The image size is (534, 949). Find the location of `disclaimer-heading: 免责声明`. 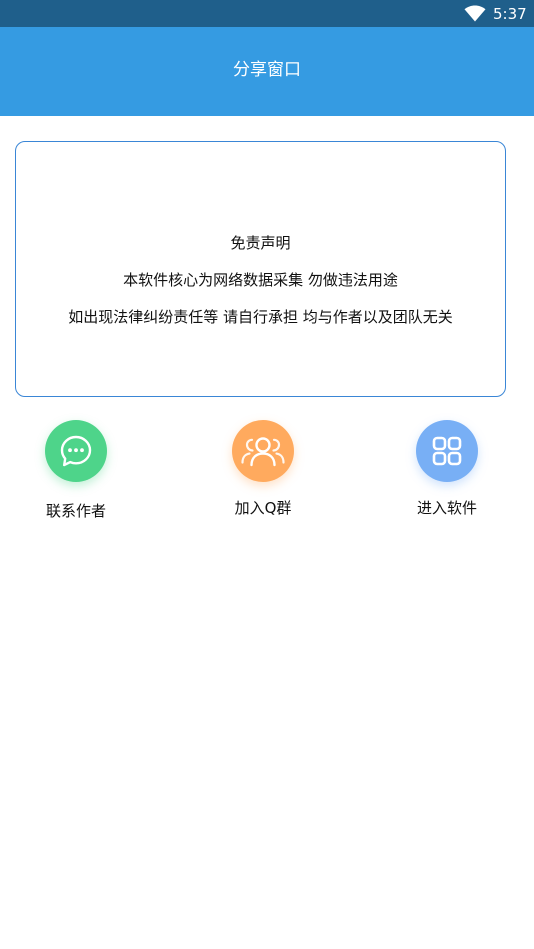

disclaimer-heading: 免责声明 is located at coordinates (260, 243).